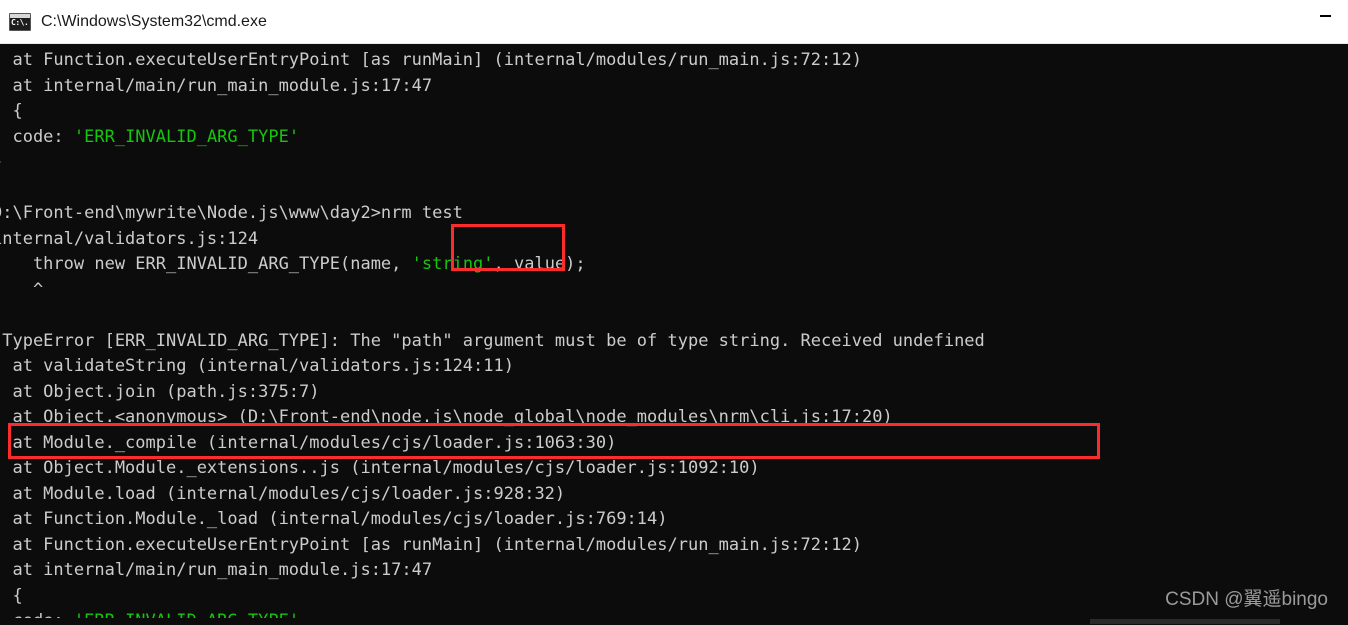 This screenshot has height=625, width=1348. I want to click on horizontal-scrollbar, so click(674, 621).